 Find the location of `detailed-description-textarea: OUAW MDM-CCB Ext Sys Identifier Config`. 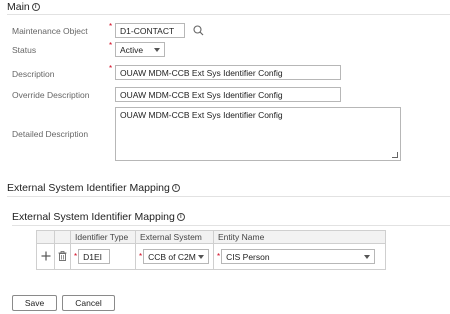

detailed-description-textarea: OUAW MDM-CCB Ext Sys Identifier Config is located at coordinates (258, 134).